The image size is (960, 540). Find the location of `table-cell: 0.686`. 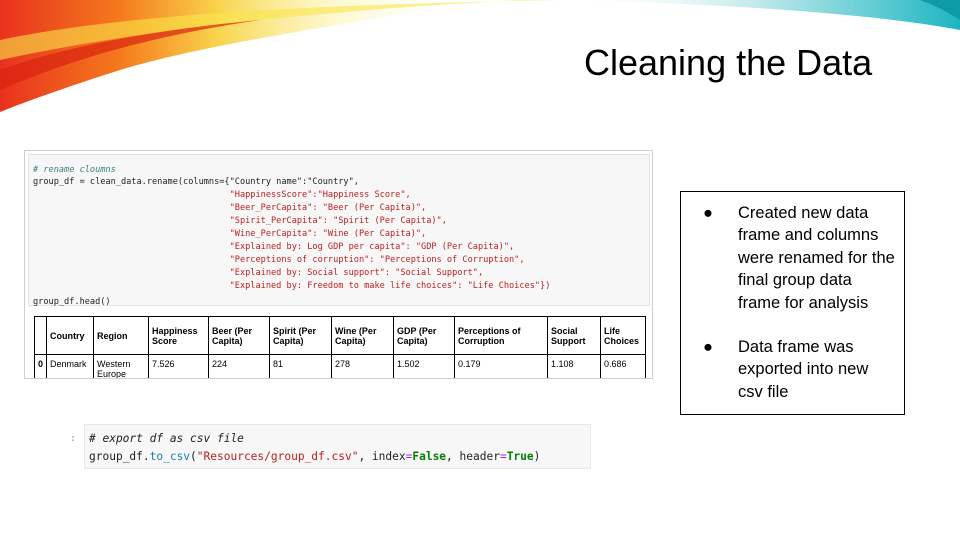

table-cell: 0.686 is located at coordinates (623, 366).